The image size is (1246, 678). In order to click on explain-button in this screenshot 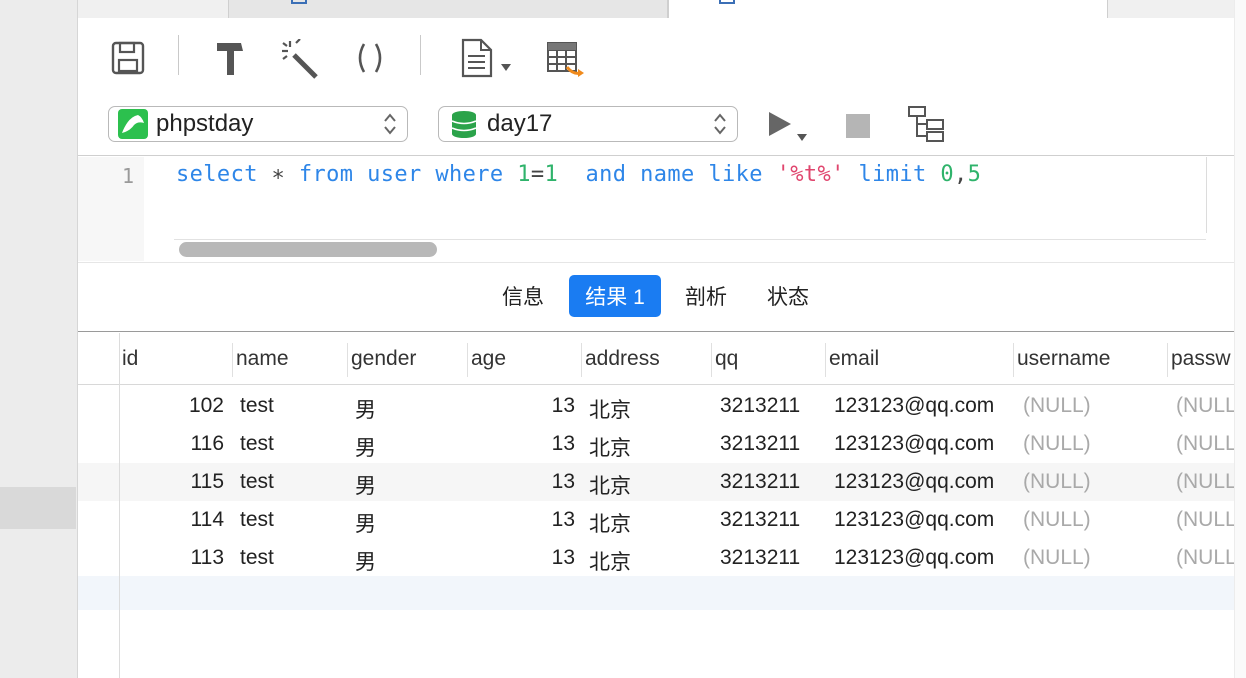, I will do `click(927, 124)`.